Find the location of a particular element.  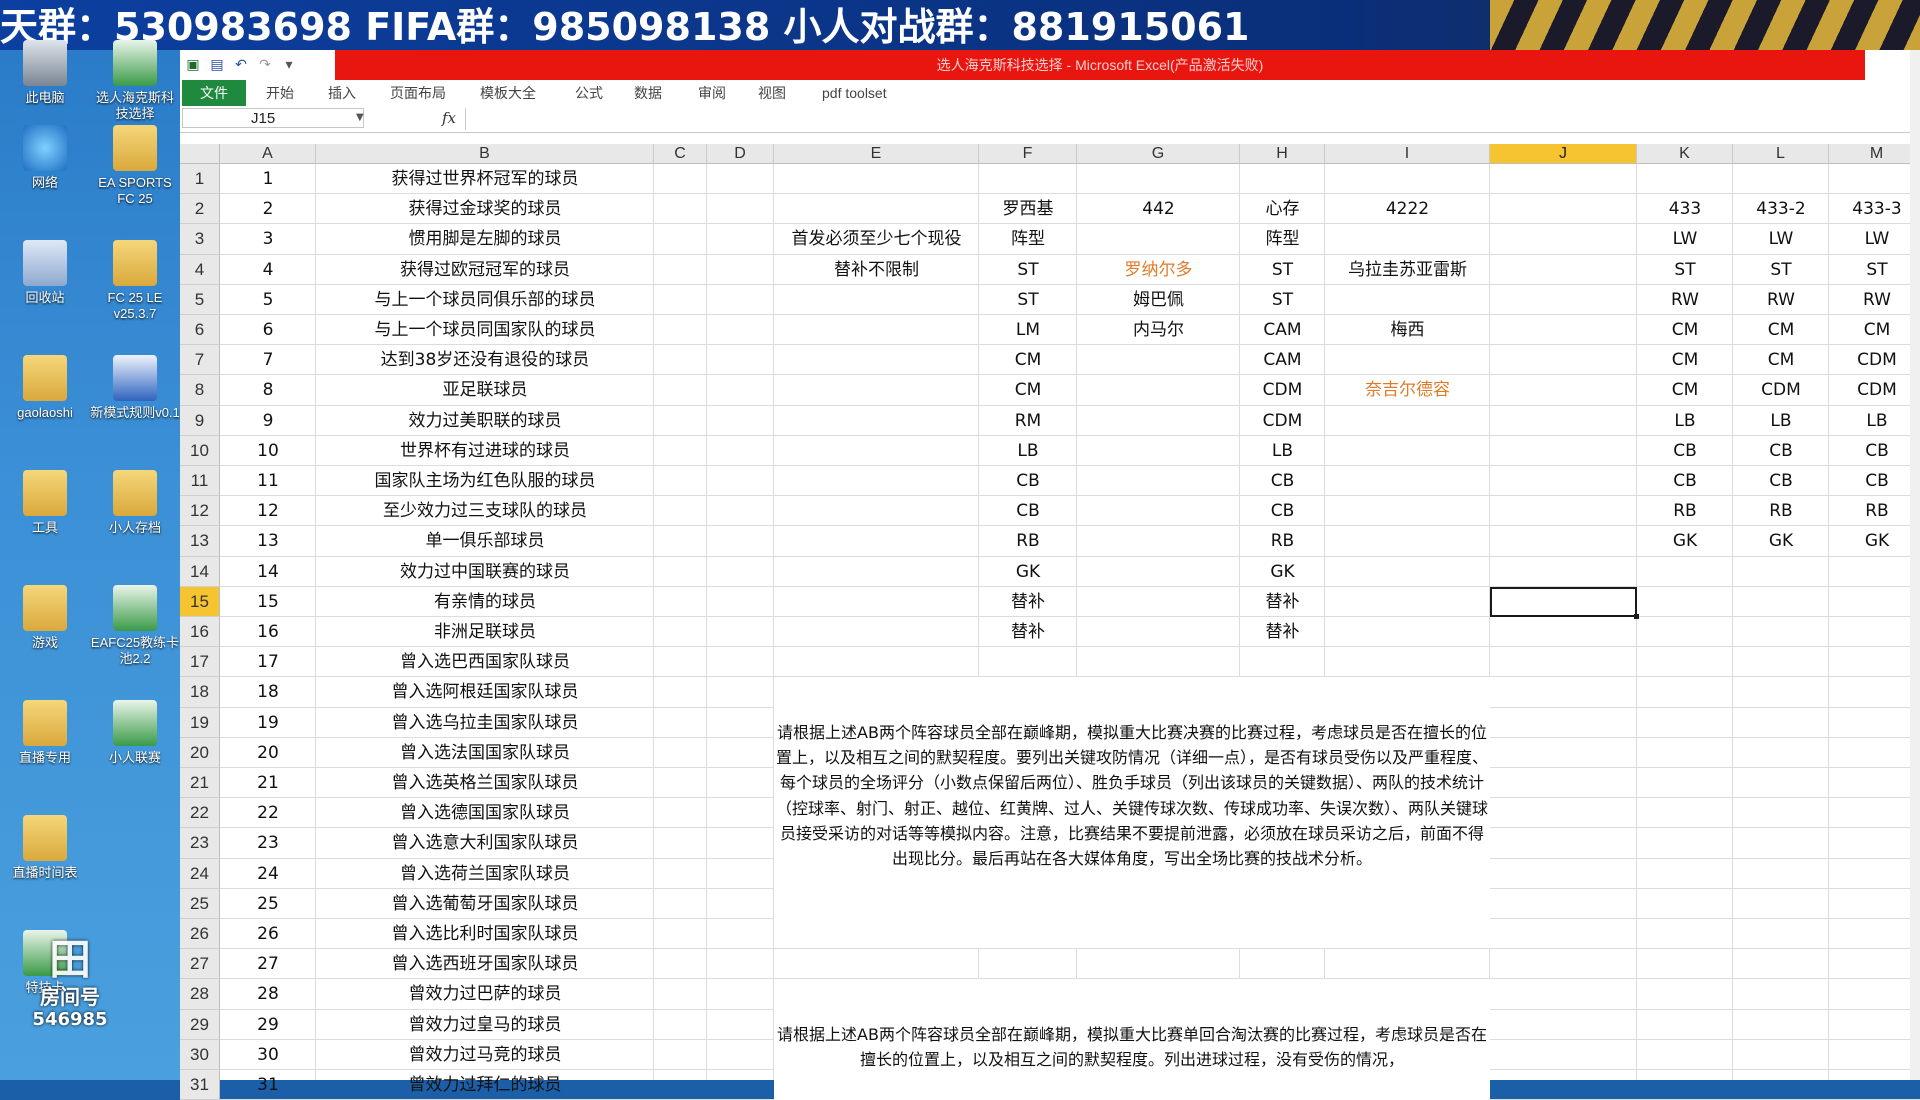

cell-F5: ST is located at coordinates (1028, 300).